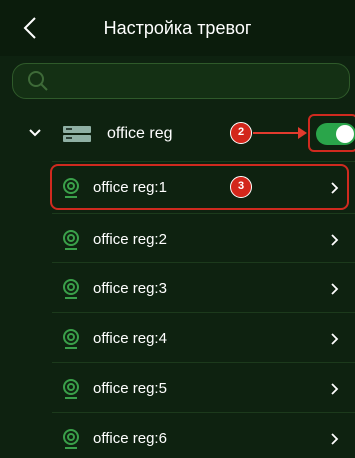 This screenshot has height=458, width=355. Describe the element at coordinates (203, 435) in the screenshot. I see `channel-row: office reg:6` at that location.